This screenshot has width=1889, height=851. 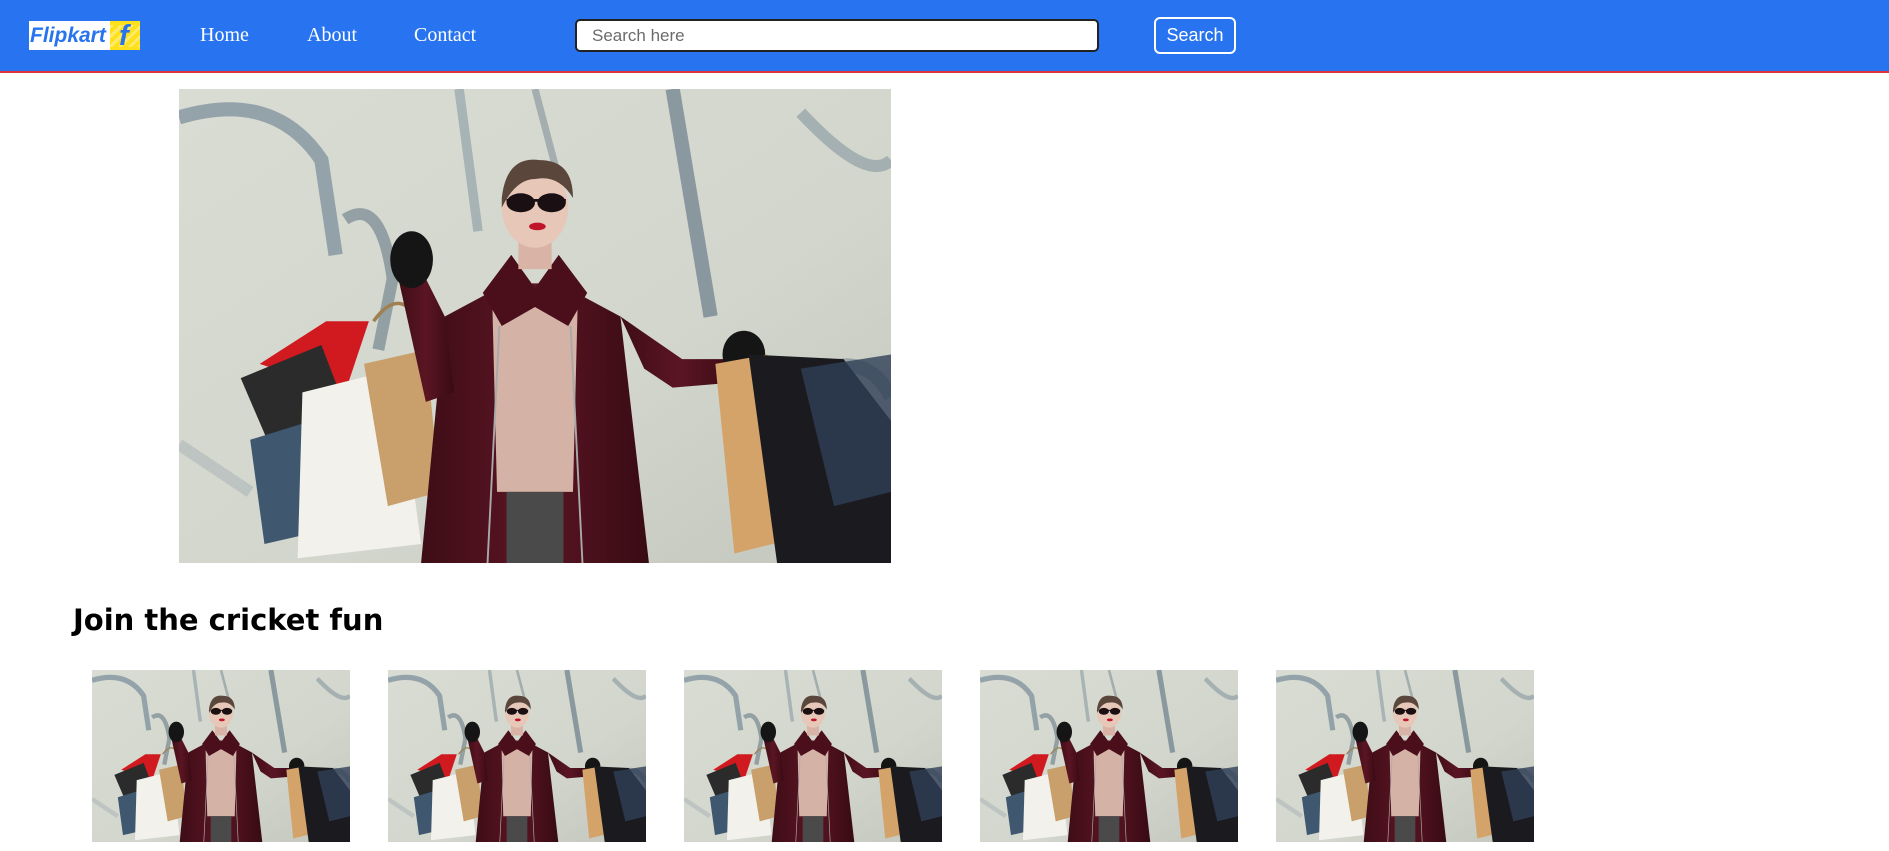 I want to click on section-heading: Join the cricket fun, so click(x=228, y=620).